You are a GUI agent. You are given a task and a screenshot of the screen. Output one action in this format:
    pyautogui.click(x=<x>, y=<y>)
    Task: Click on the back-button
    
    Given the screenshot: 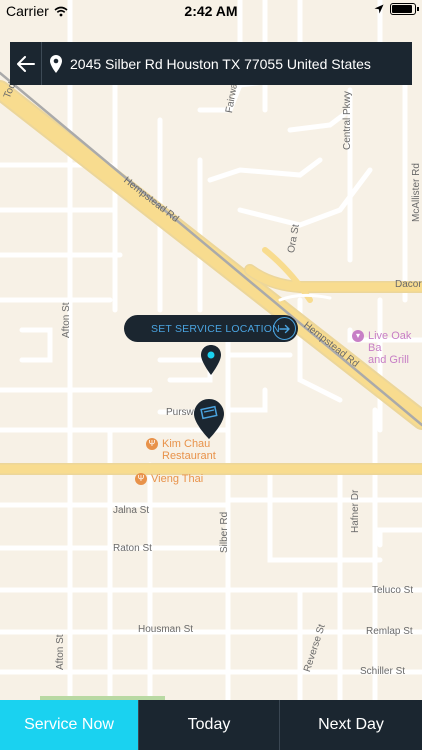 What is the action you would take?
    pyautogui.click(x=26, y=63)
    